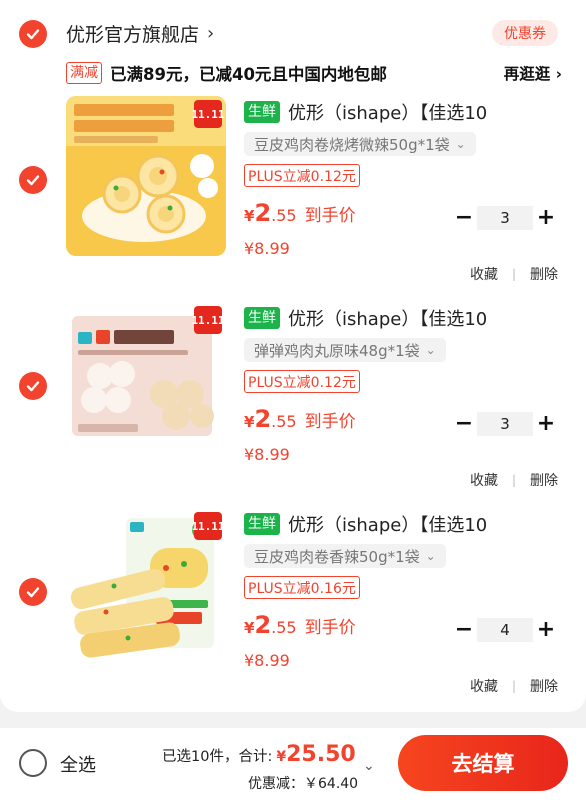 This screenshot has width=586, height=800. What do you see at coordinates (211, 33) in the screenshot?
I see `chevron-right-icon: ›` at bounding box center [211, 33].